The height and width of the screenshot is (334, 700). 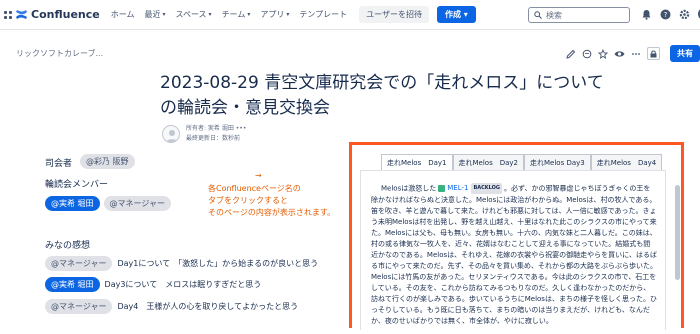 I want to click on nav-item-label: 最近, so click(x=152, y=14).